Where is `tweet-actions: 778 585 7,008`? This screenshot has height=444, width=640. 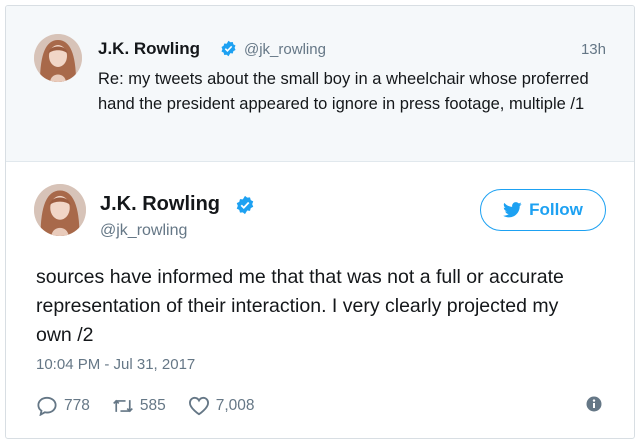
tweet-actions: 778 585 7,008 is located at coordinates (156, 406).